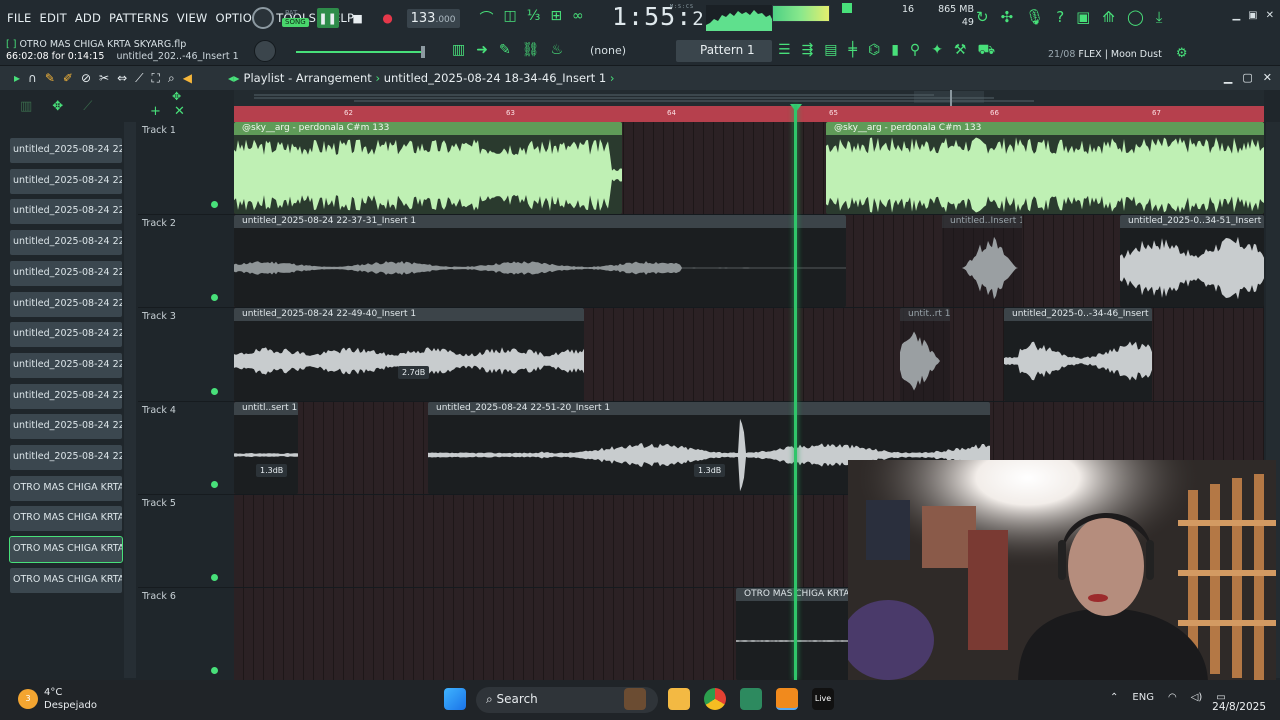 This screenshot has height=720, width=1280. Describe the element at coordinates (1060, 17) in the screenshot. I see `help-icon: ?` at that location.